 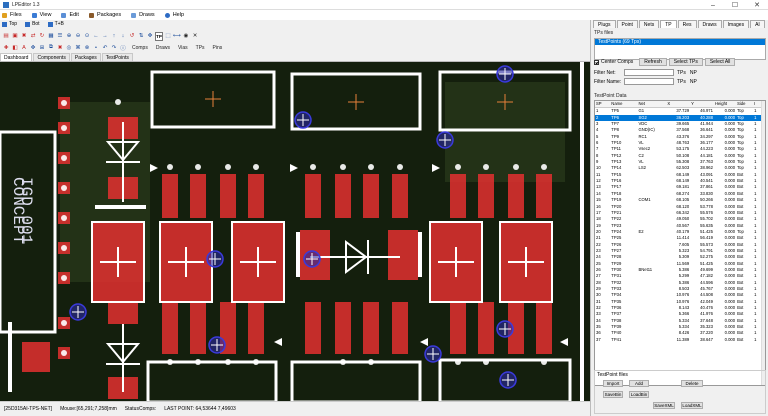 I want to click on select-icon: ⬚, so click(x=168, y=36).